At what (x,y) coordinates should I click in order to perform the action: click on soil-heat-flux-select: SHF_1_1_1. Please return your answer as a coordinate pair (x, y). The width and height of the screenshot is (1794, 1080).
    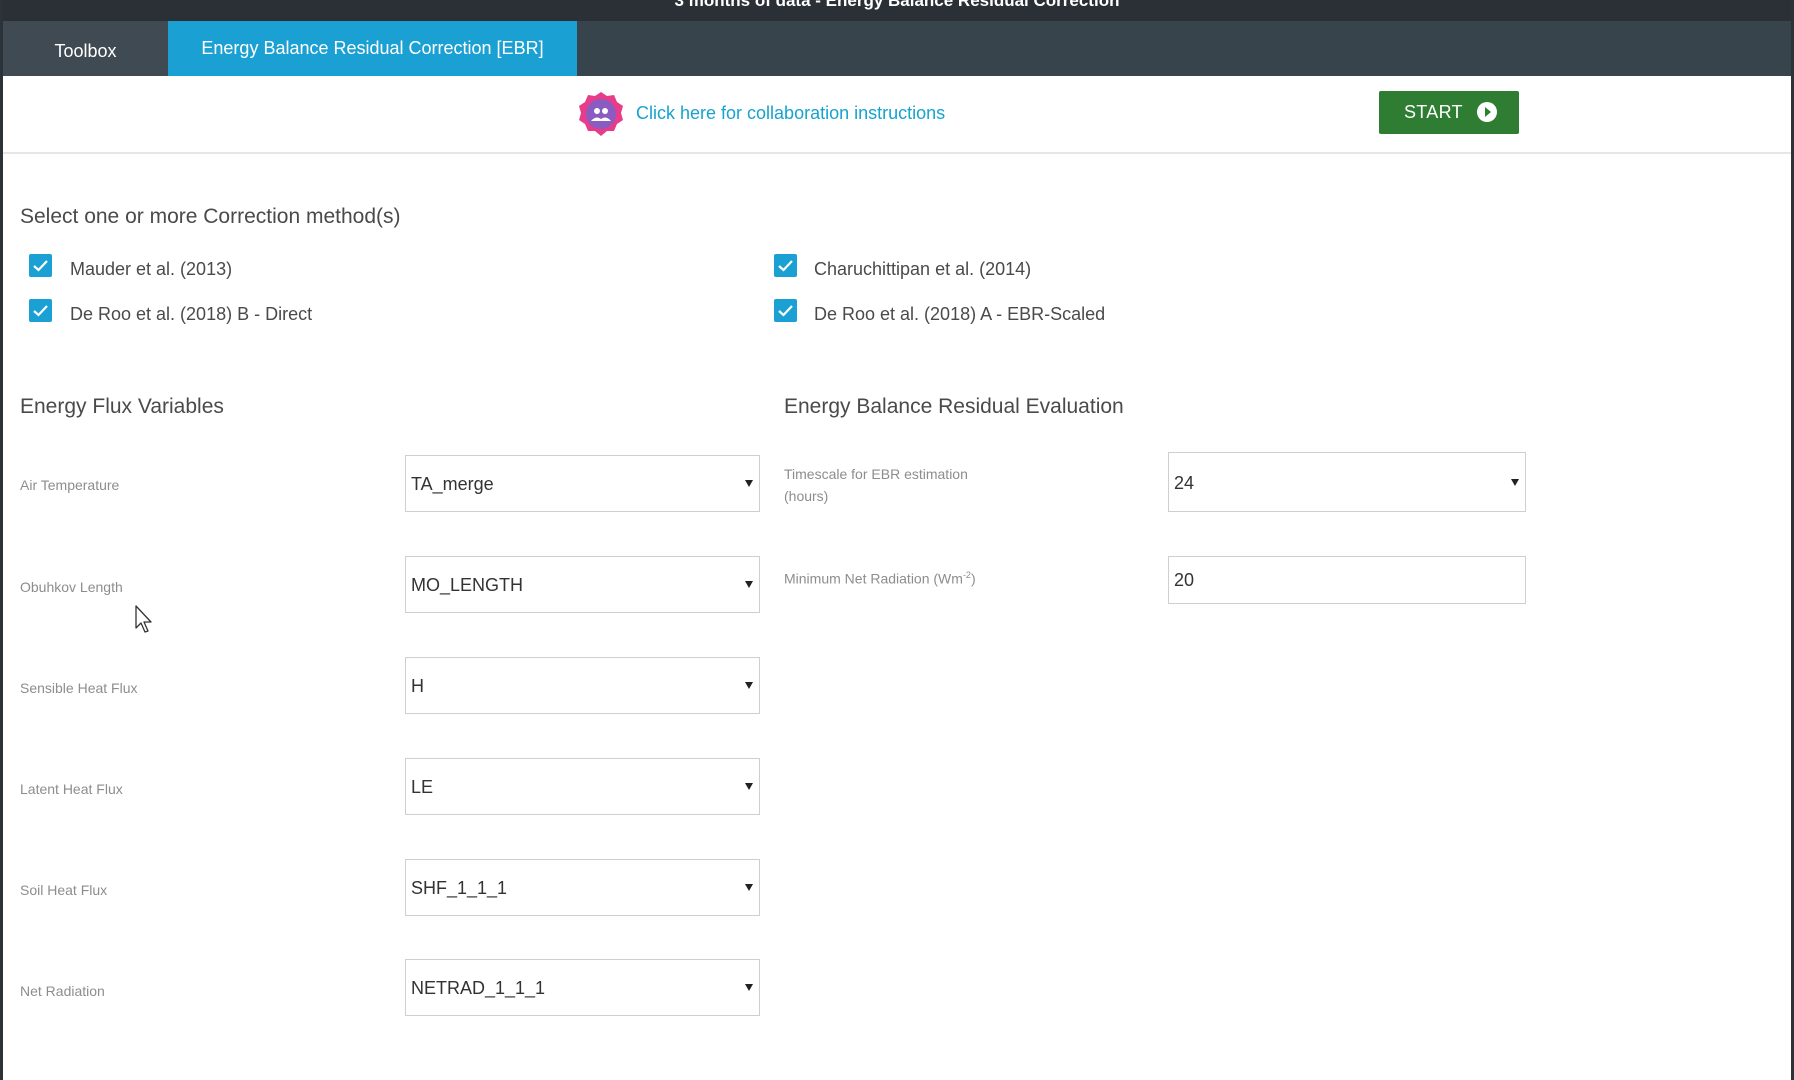
    Looking at the image, I should click on (582, 887).